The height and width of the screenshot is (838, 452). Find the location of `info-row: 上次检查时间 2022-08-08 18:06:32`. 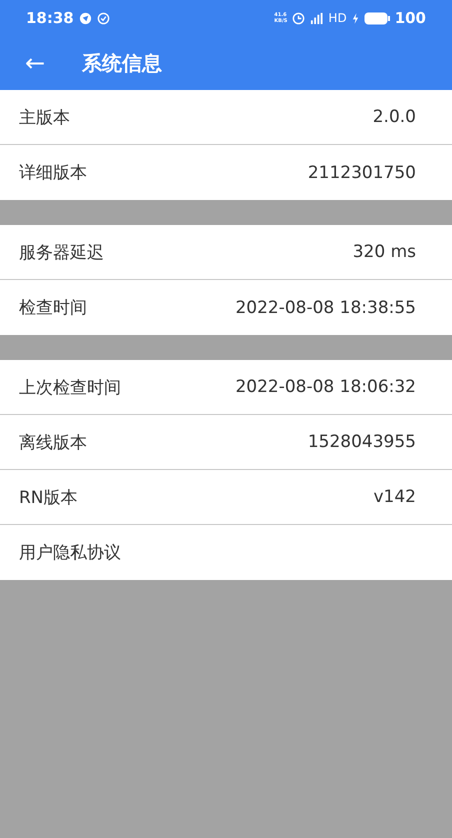

info-row: 上次检查时间 2022-08-08 18:06:32 is located at coordinates (226, 387).